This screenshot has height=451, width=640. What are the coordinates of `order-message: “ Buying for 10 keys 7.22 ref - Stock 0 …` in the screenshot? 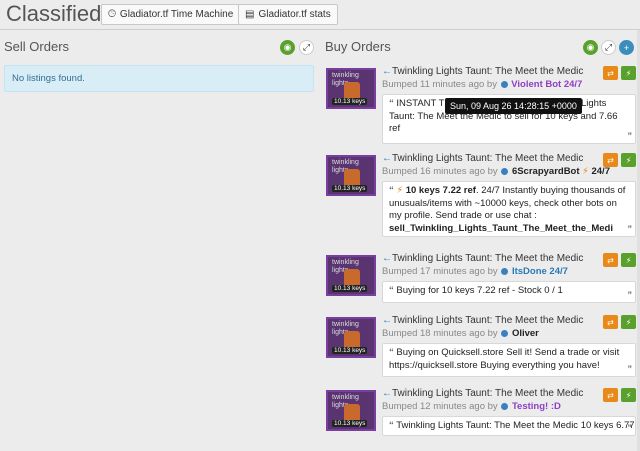 It's located at (509, 292).